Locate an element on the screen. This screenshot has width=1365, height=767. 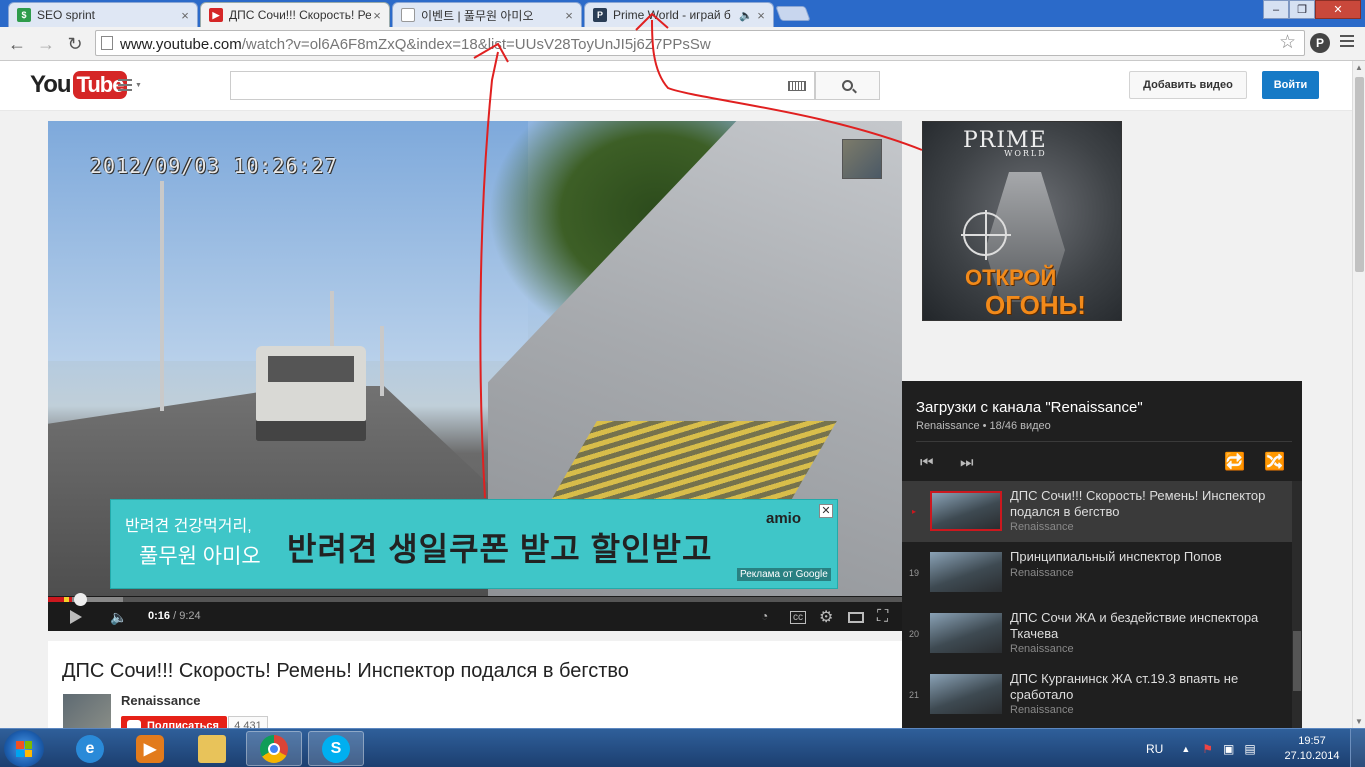
ad-close-icon: ✕ is located at coordinates (826, 511).